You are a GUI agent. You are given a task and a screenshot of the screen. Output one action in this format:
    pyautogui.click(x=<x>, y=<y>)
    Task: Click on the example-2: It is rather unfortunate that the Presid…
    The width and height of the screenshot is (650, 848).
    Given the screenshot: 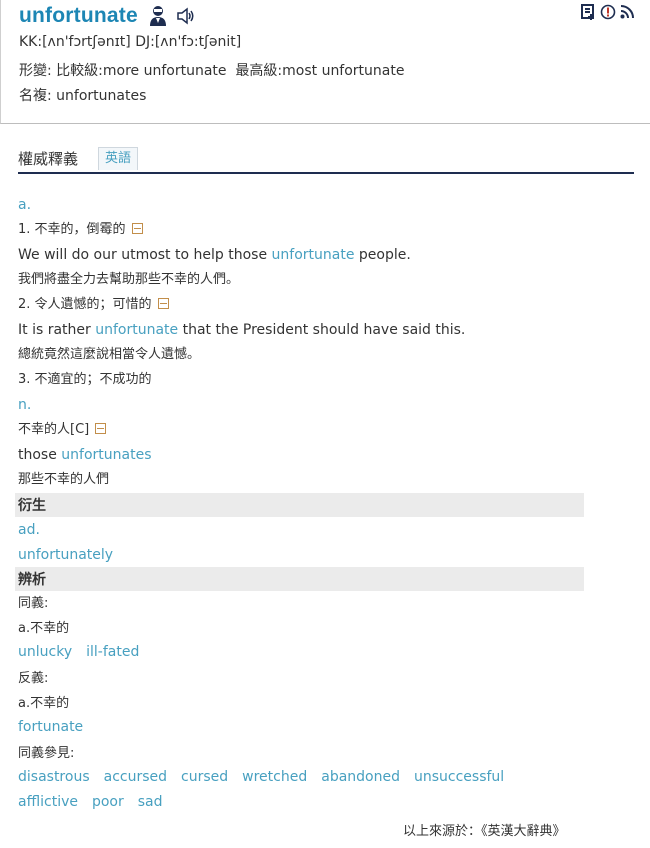 What is the action you would take?
    pyautogui.click(x=241, y=330)
    